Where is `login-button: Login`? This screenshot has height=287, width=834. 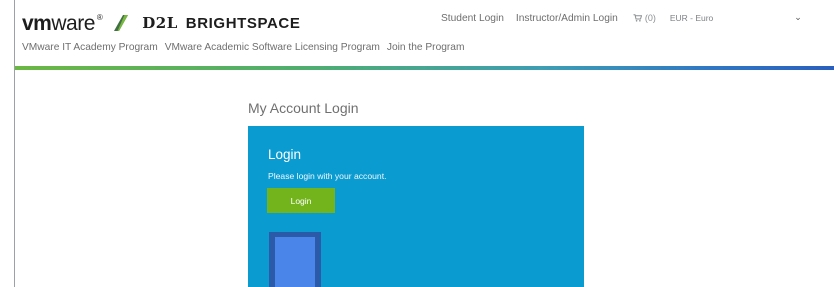 login-button: Login is located at coordinates (301, 200).